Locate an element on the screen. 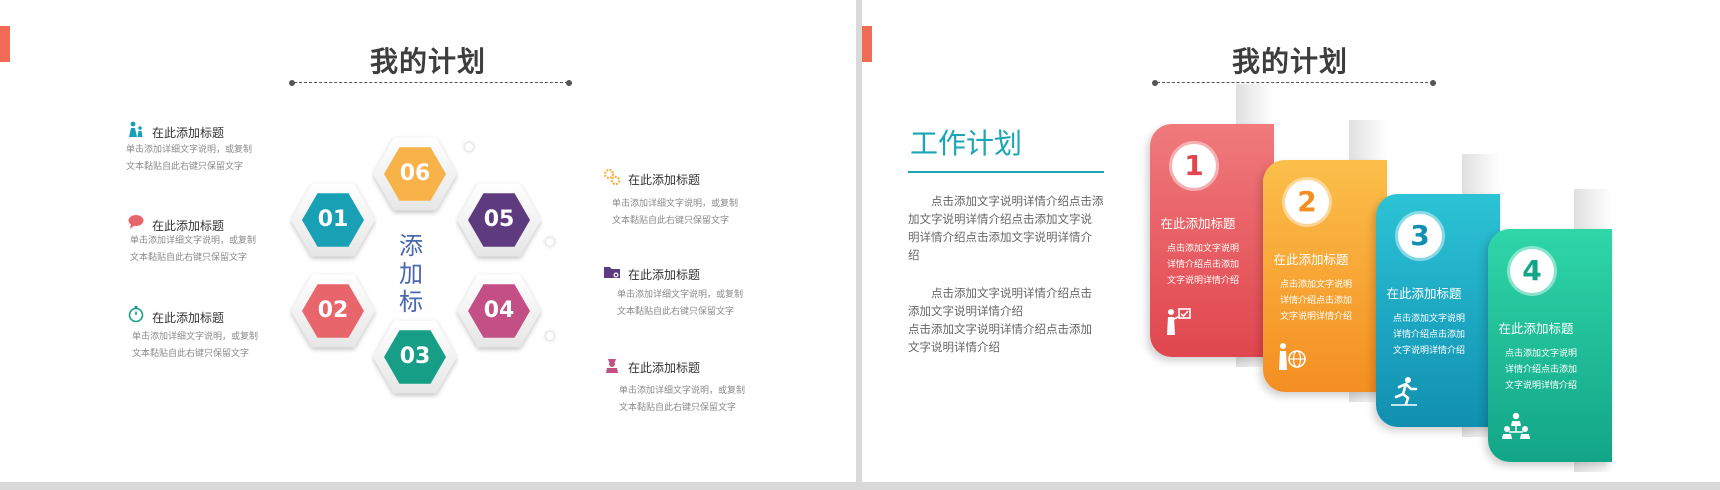 The image size is (1720, 490). step-number-circle: 4 is located at coordinates (1532, 271).